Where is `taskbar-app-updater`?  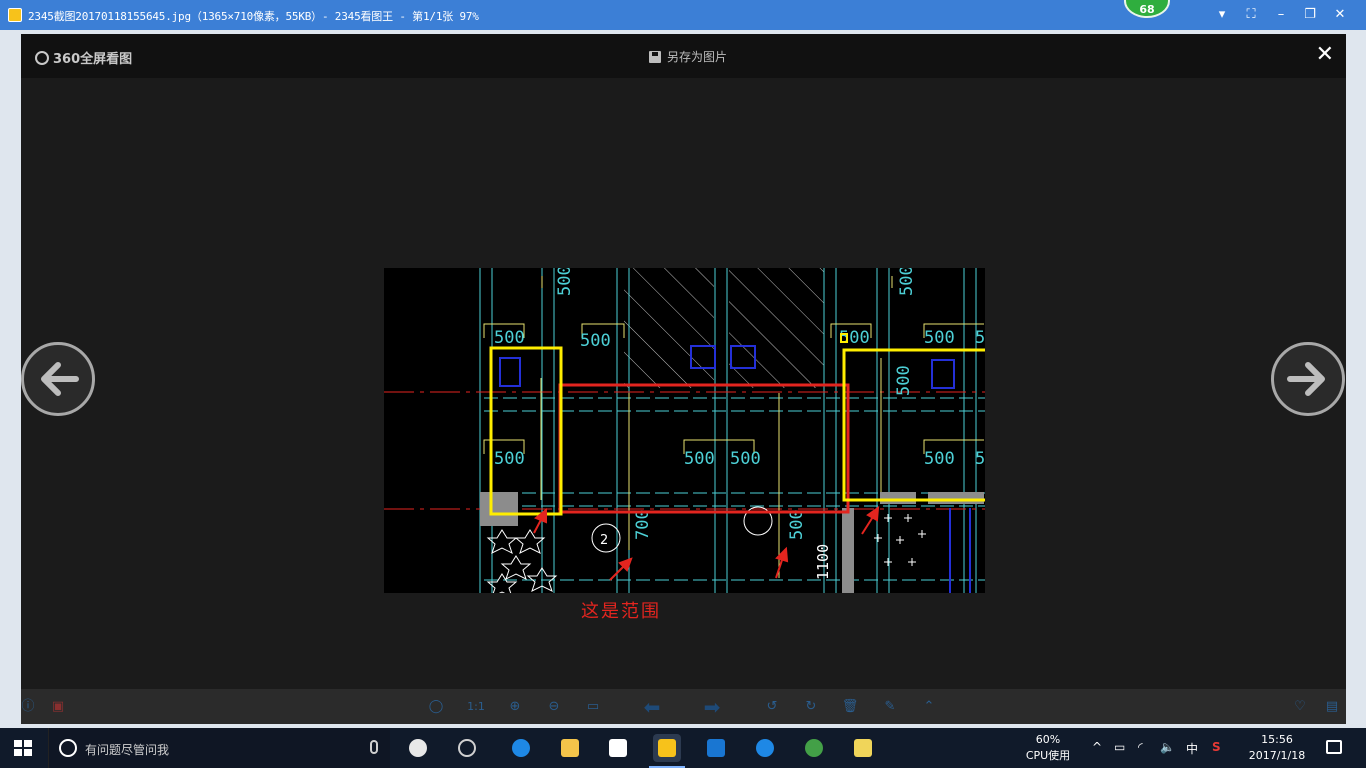
taskbar-app-updater is located at coordinates (814, 748).